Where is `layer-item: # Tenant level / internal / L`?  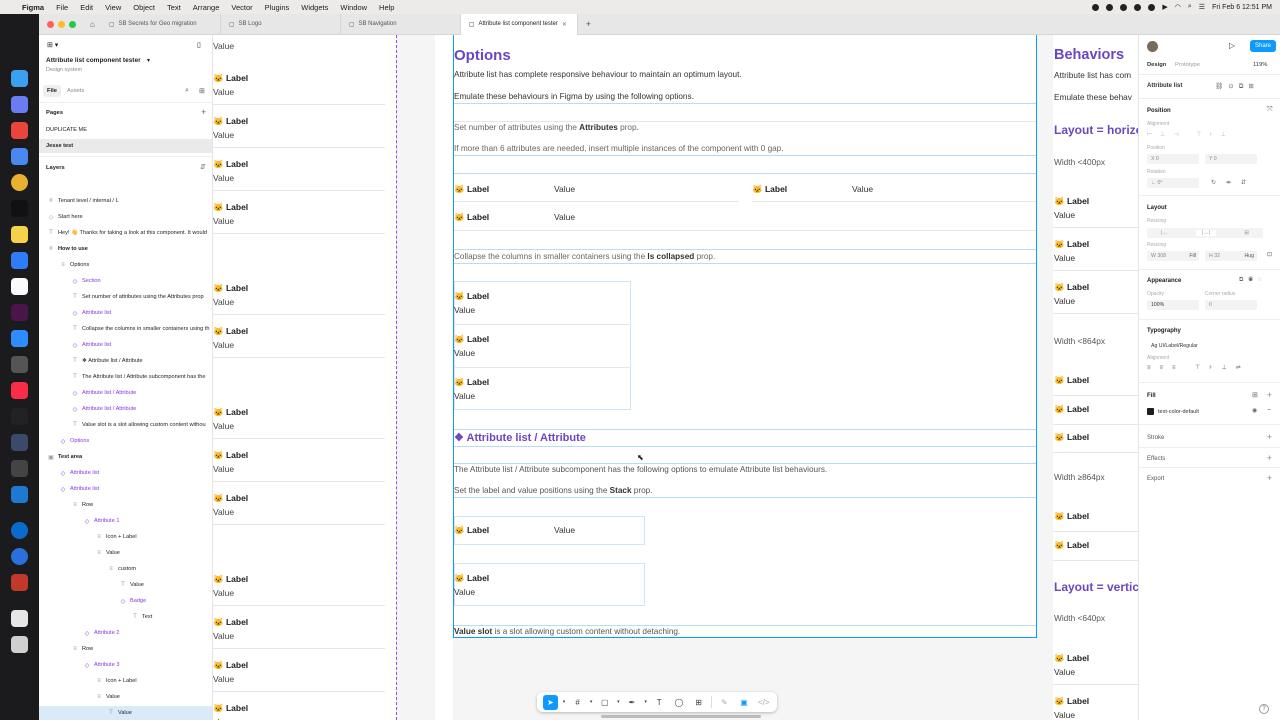 layer-item: # Tenant level / internal / L is located at coordinates (125, 201).